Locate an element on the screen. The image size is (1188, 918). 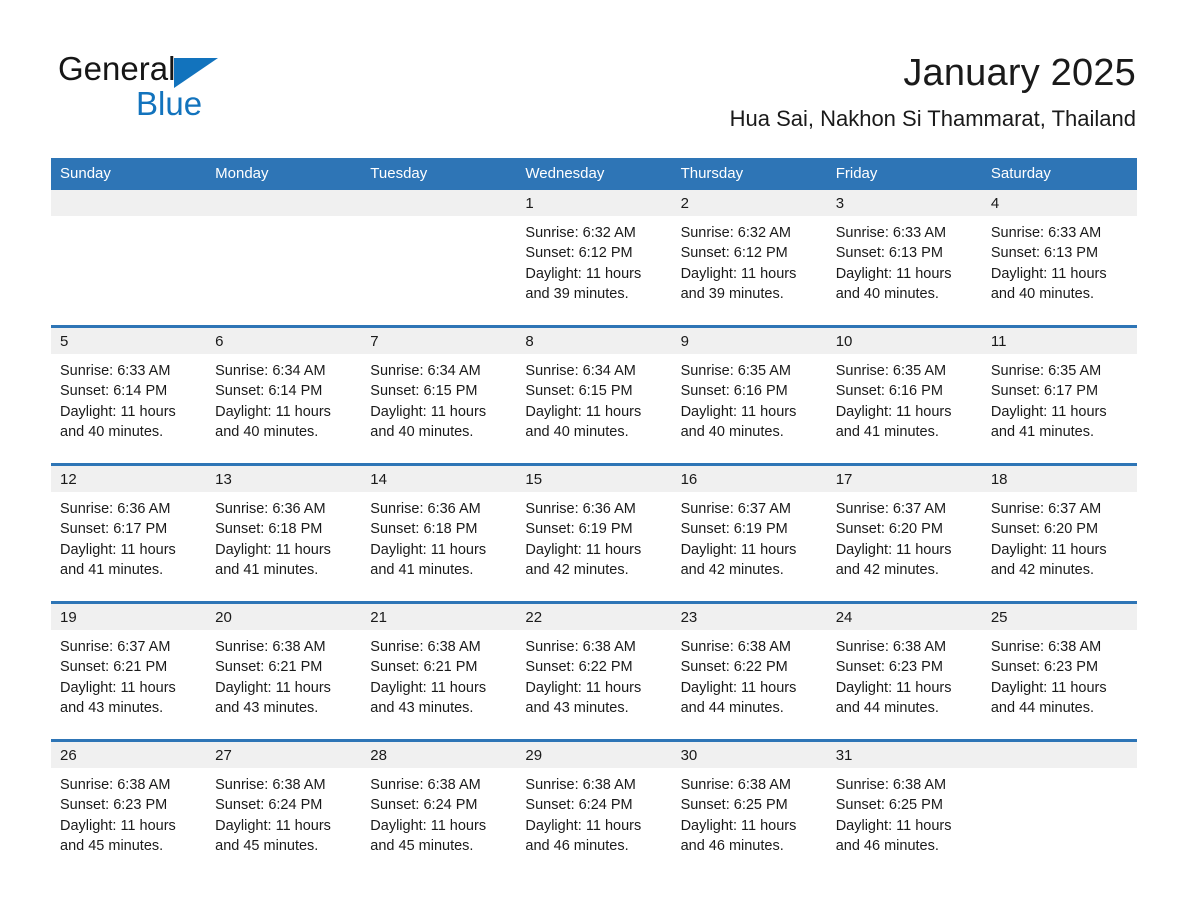
day-number: 18 is located at coordinates (1059, 479).